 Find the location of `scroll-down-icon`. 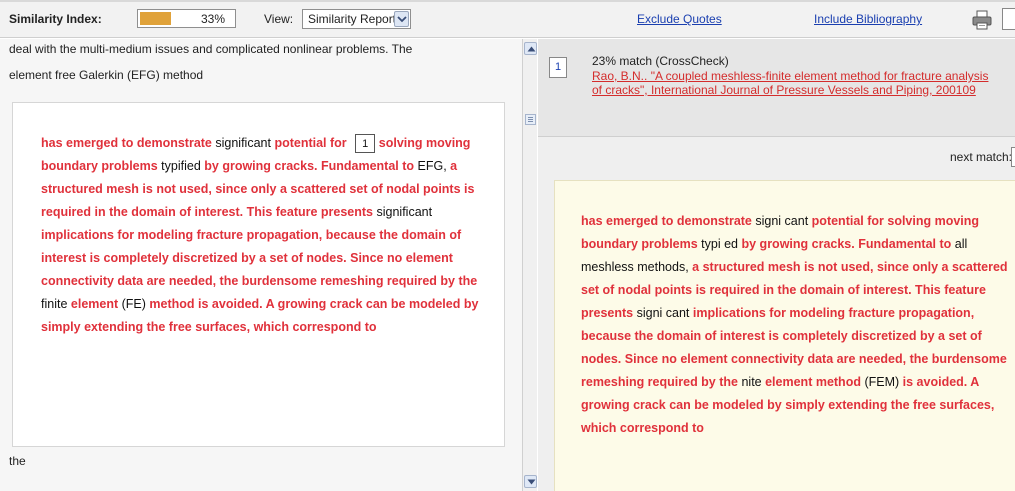

scroll-down-icon is located at coordinates (530, 481).